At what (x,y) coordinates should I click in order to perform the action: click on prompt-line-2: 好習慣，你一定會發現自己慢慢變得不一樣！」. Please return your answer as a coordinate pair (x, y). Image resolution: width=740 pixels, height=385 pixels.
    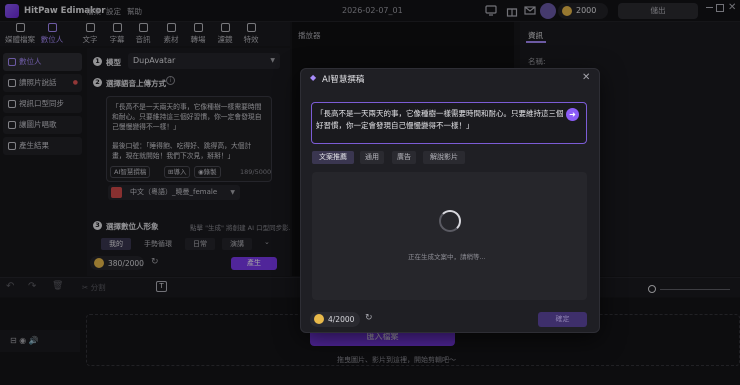
    Looking at the image, I should click on (395, 125).